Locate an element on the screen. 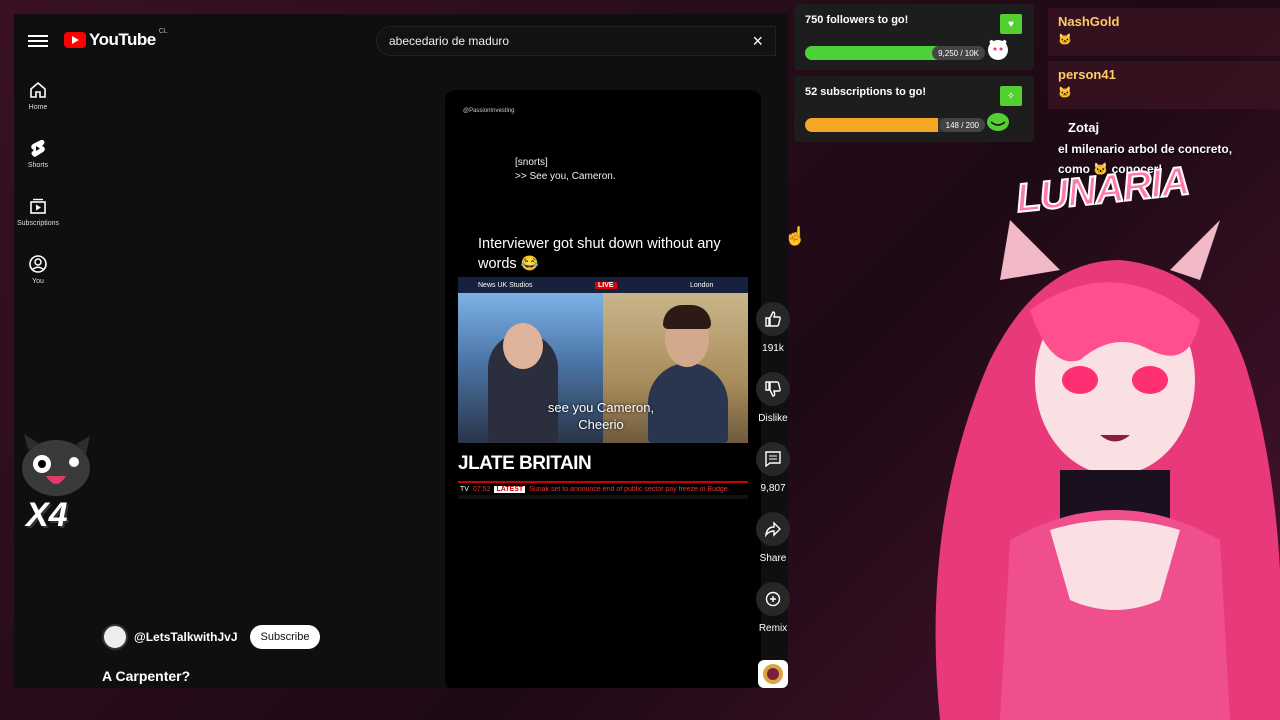  shorts-icon is located at coordinates (38, 148).